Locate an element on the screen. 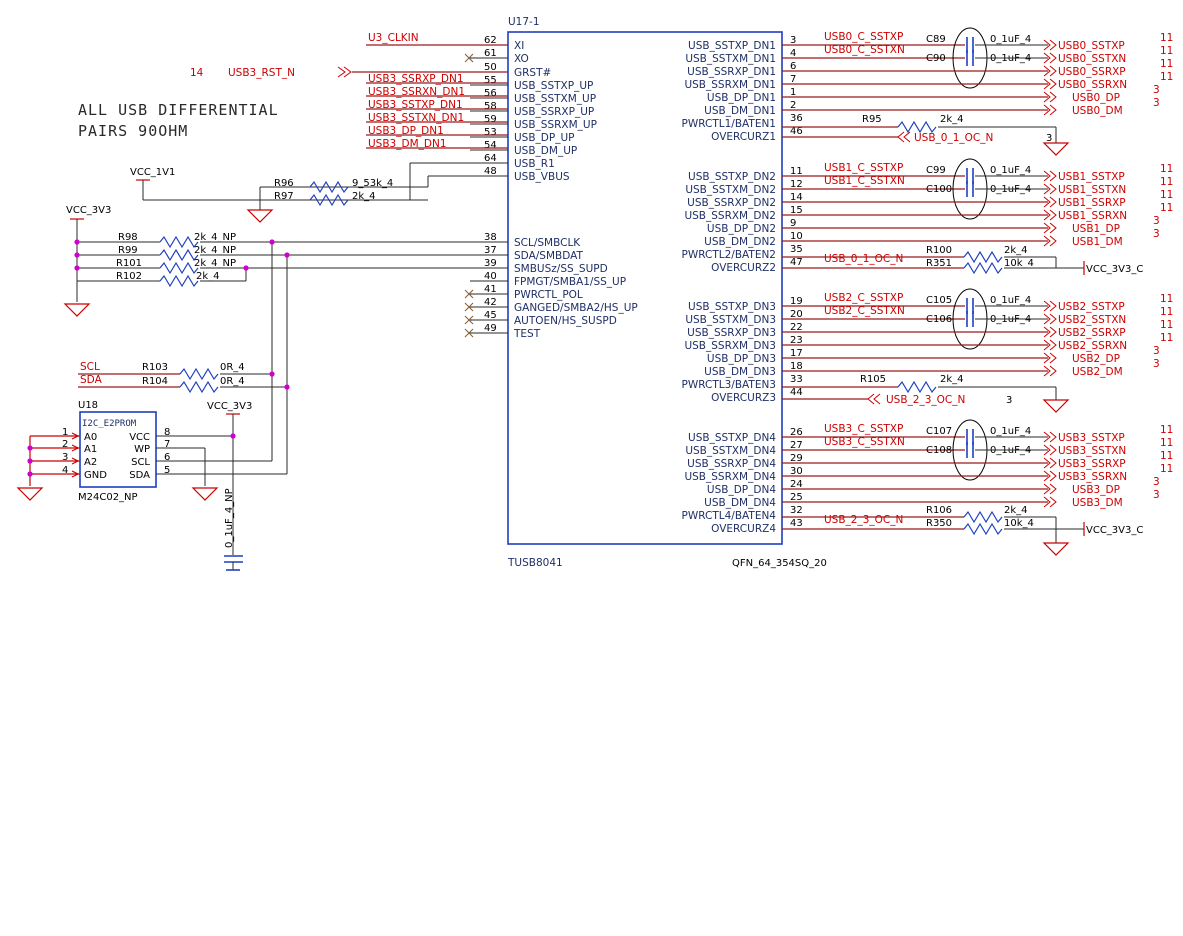 This screenshot has width=1183, height=936. net-port-out-usb0_dp: USB0_DP is located at coordinates (1096, 98).